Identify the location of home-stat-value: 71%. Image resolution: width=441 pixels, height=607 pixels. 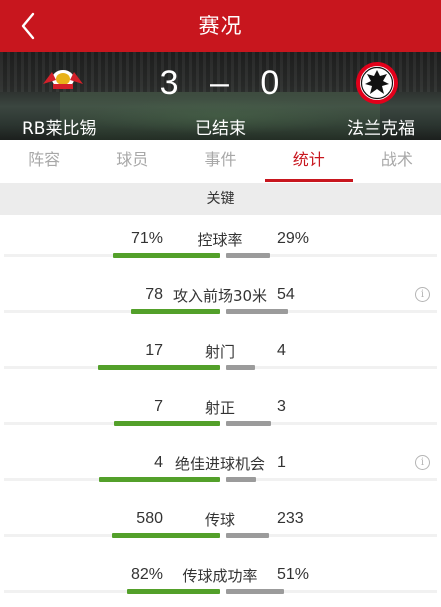
(146, 238).